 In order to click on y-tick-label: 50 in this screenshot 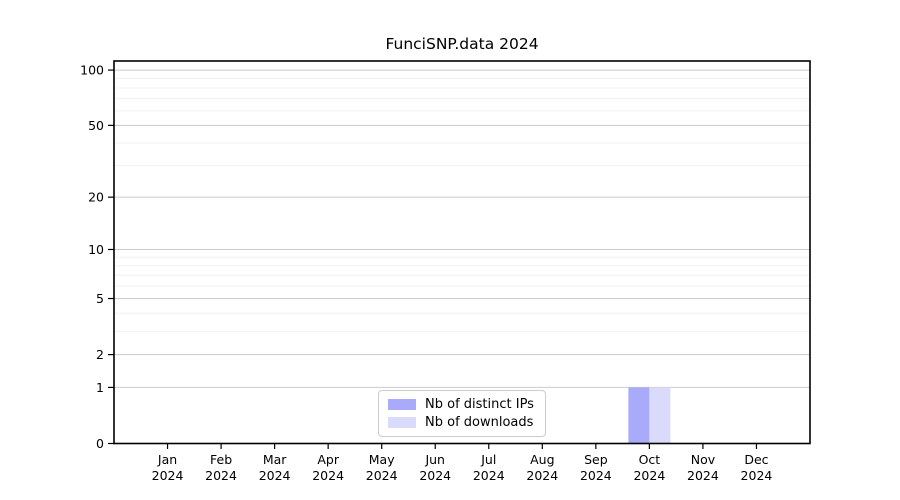, I will do `click(96, 125)`.